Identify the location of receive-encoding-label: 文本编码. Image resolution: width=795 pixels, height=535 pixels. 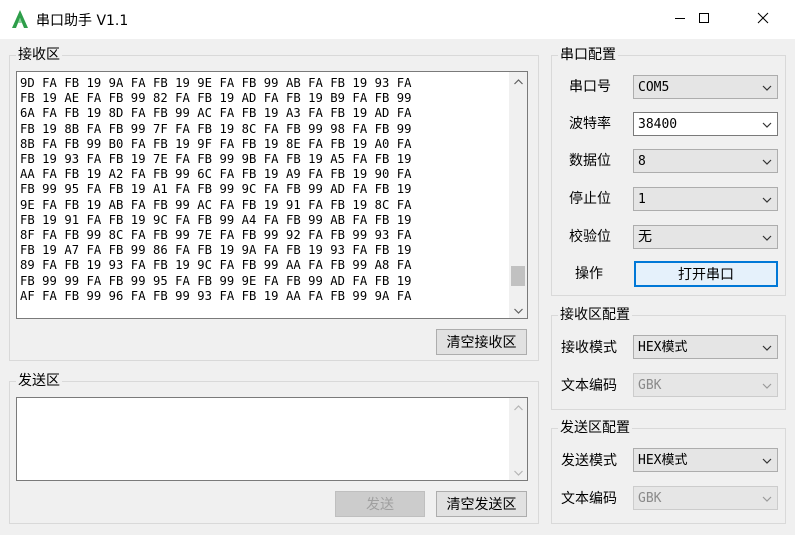
(589, 386).